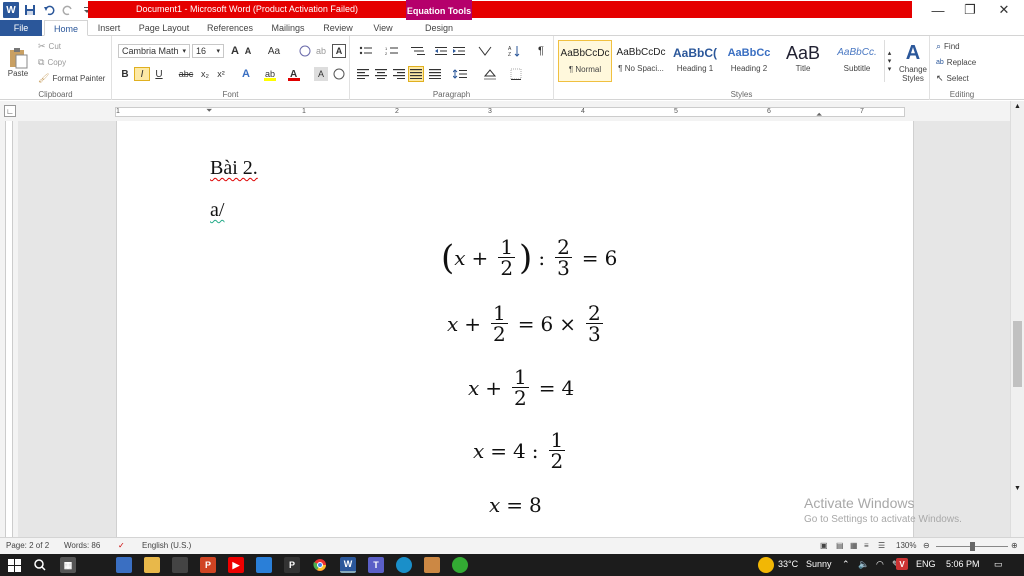  I want to click on restore-button: ❐, so click(970, 10).